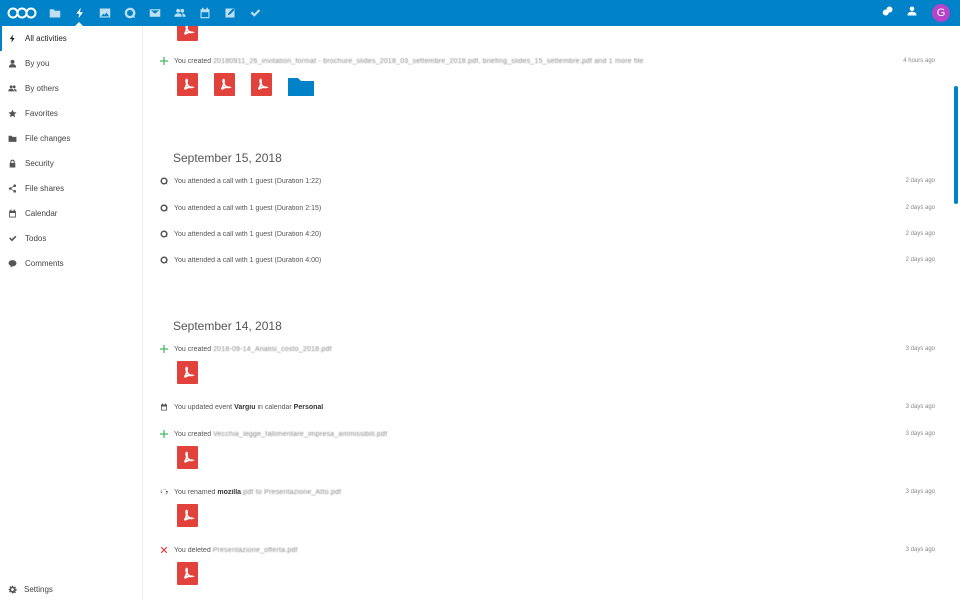 Image resolution: width=960 pixels, height=600 pixels. Describe the element at coordinates (42, 88) in the screenshot. I see `sidebar-item-label: By others` at that location.